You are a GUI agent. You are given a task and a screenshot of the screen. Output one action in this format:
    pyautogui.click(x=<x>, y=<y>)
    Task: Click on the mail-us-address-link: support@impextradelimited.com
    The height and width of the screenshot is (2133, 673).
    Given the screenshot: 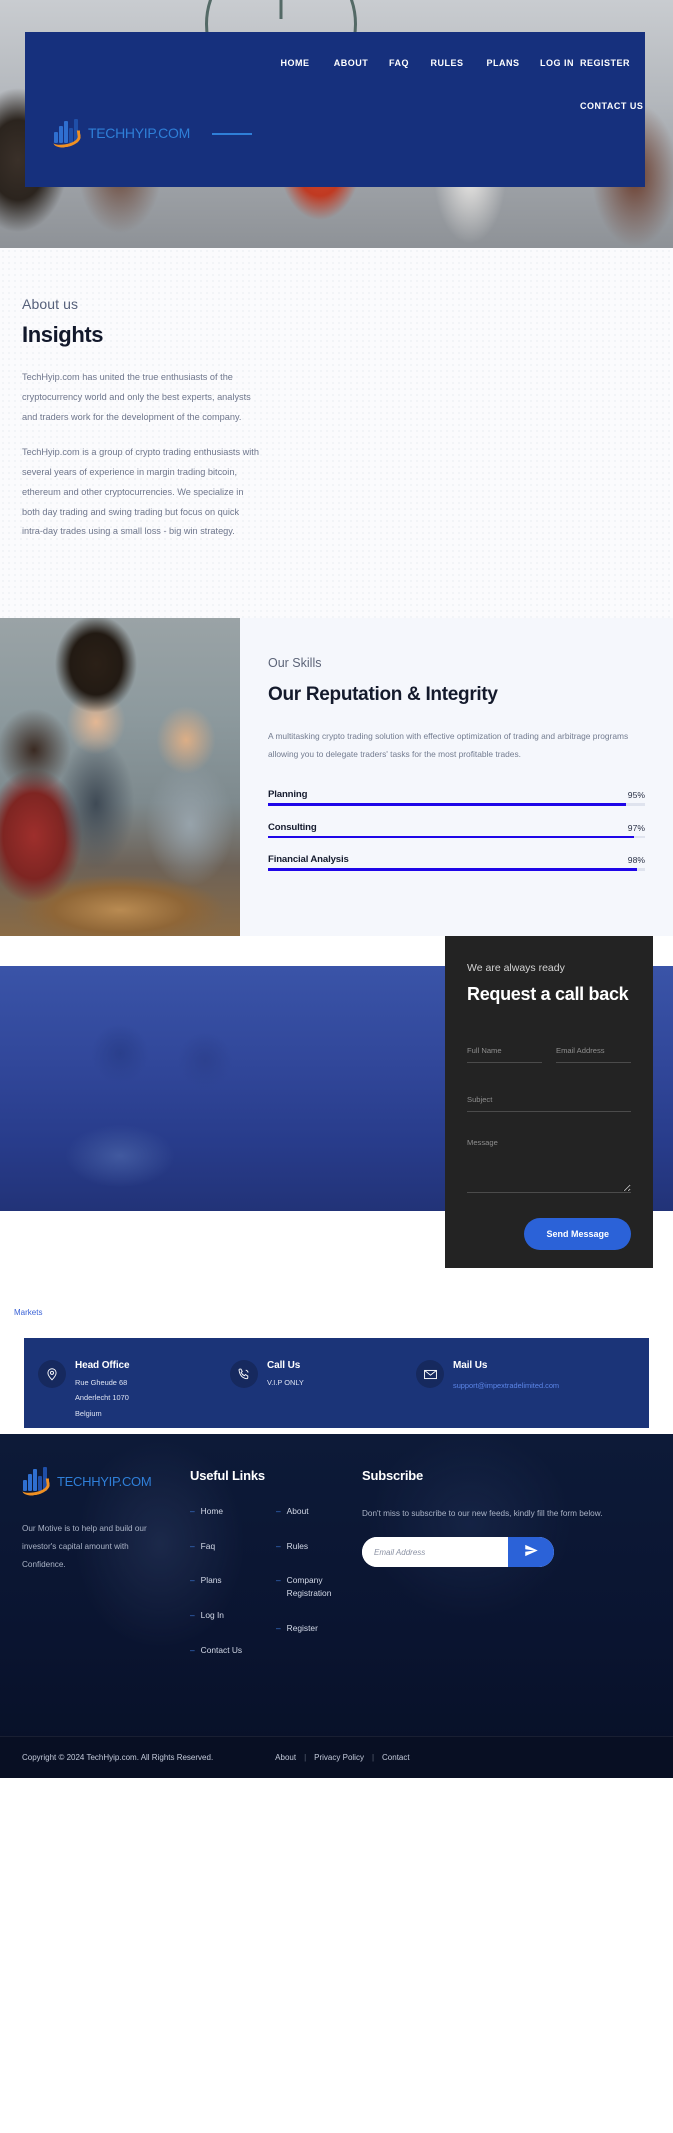 What is the action you would take?
    pyautogui.click(x=506, y=1385)
    